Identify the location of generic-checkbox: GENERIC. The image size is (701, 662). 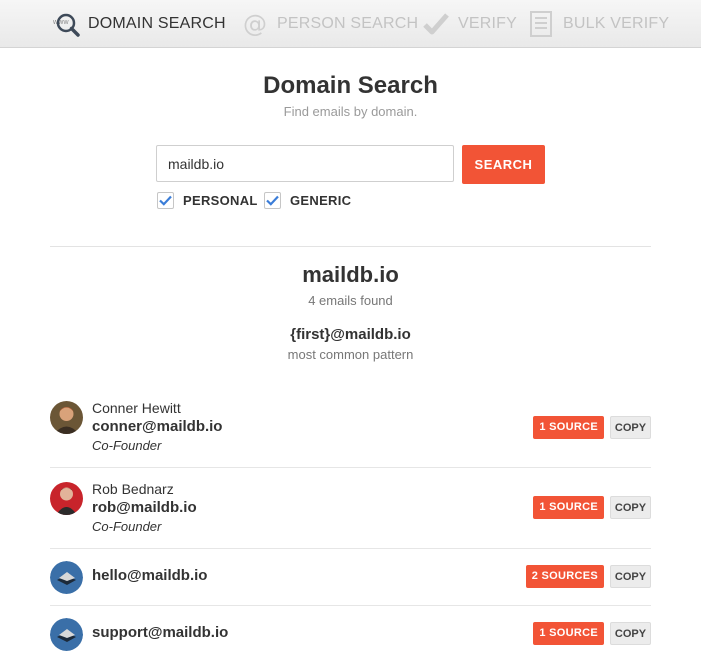
(307, 200).